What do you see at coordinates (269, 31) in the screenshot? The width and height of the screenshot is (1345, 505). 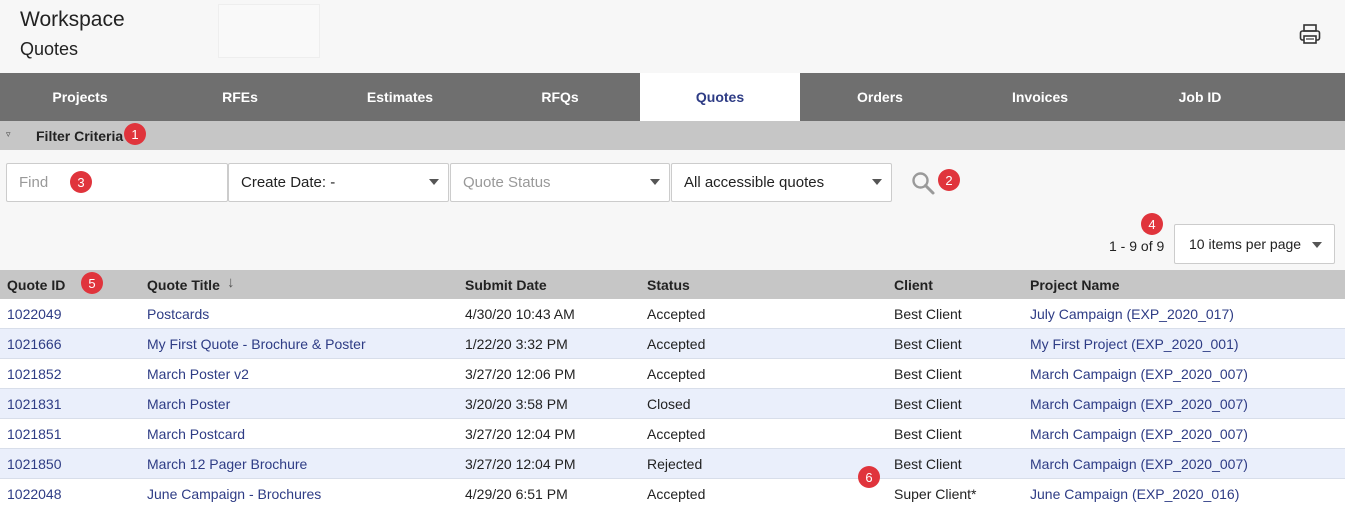 I see `faded-menu-overlay` at bounding box center [269, 31].